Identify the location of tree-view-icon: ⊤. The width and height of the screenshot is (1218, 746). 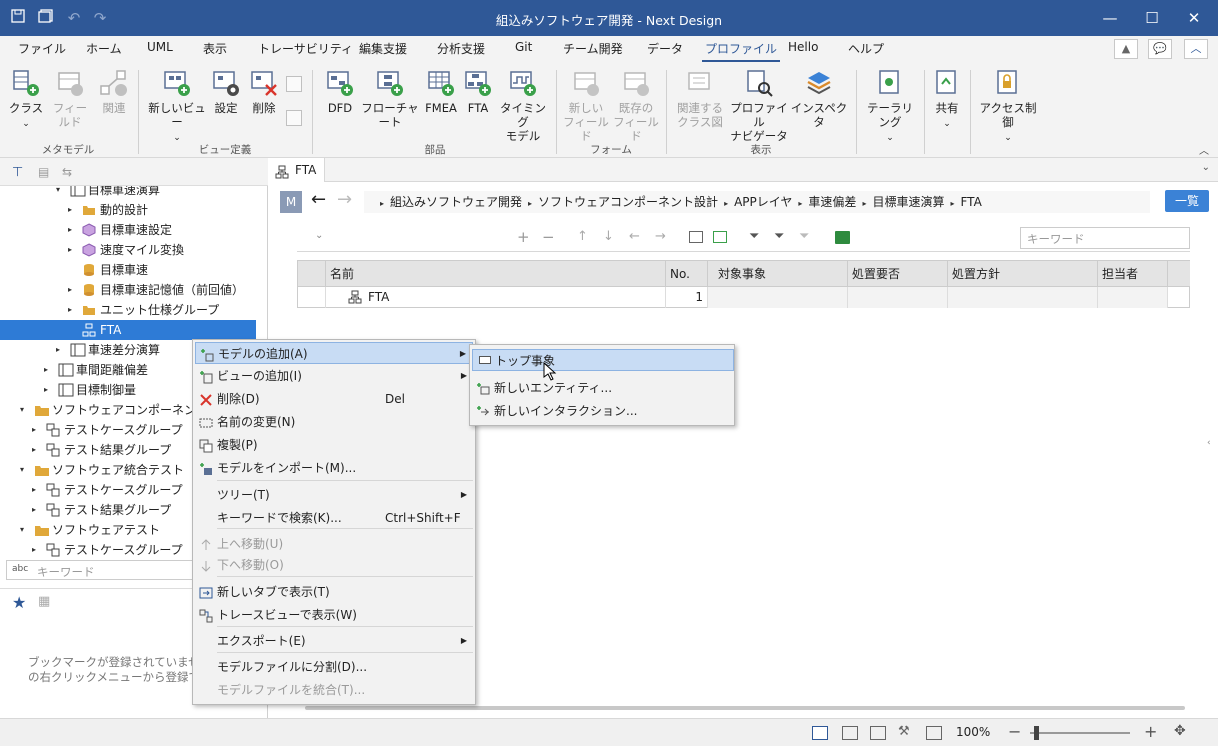
(20, 172).